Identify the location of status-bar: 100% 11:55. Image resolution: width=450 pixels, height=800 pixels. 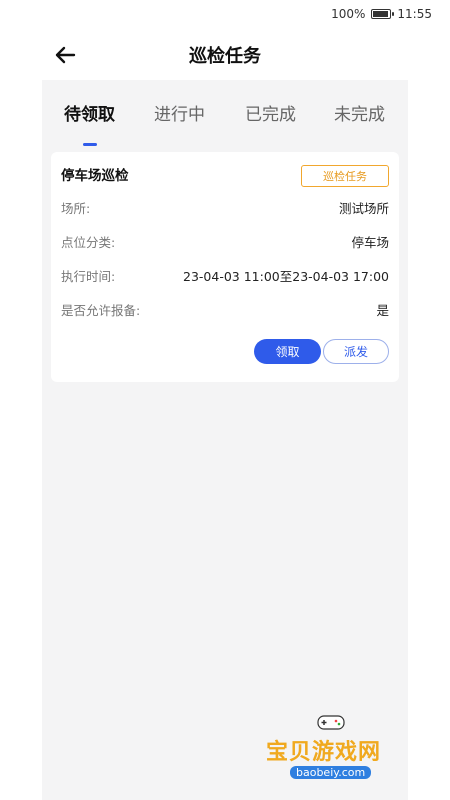
(225, 15).